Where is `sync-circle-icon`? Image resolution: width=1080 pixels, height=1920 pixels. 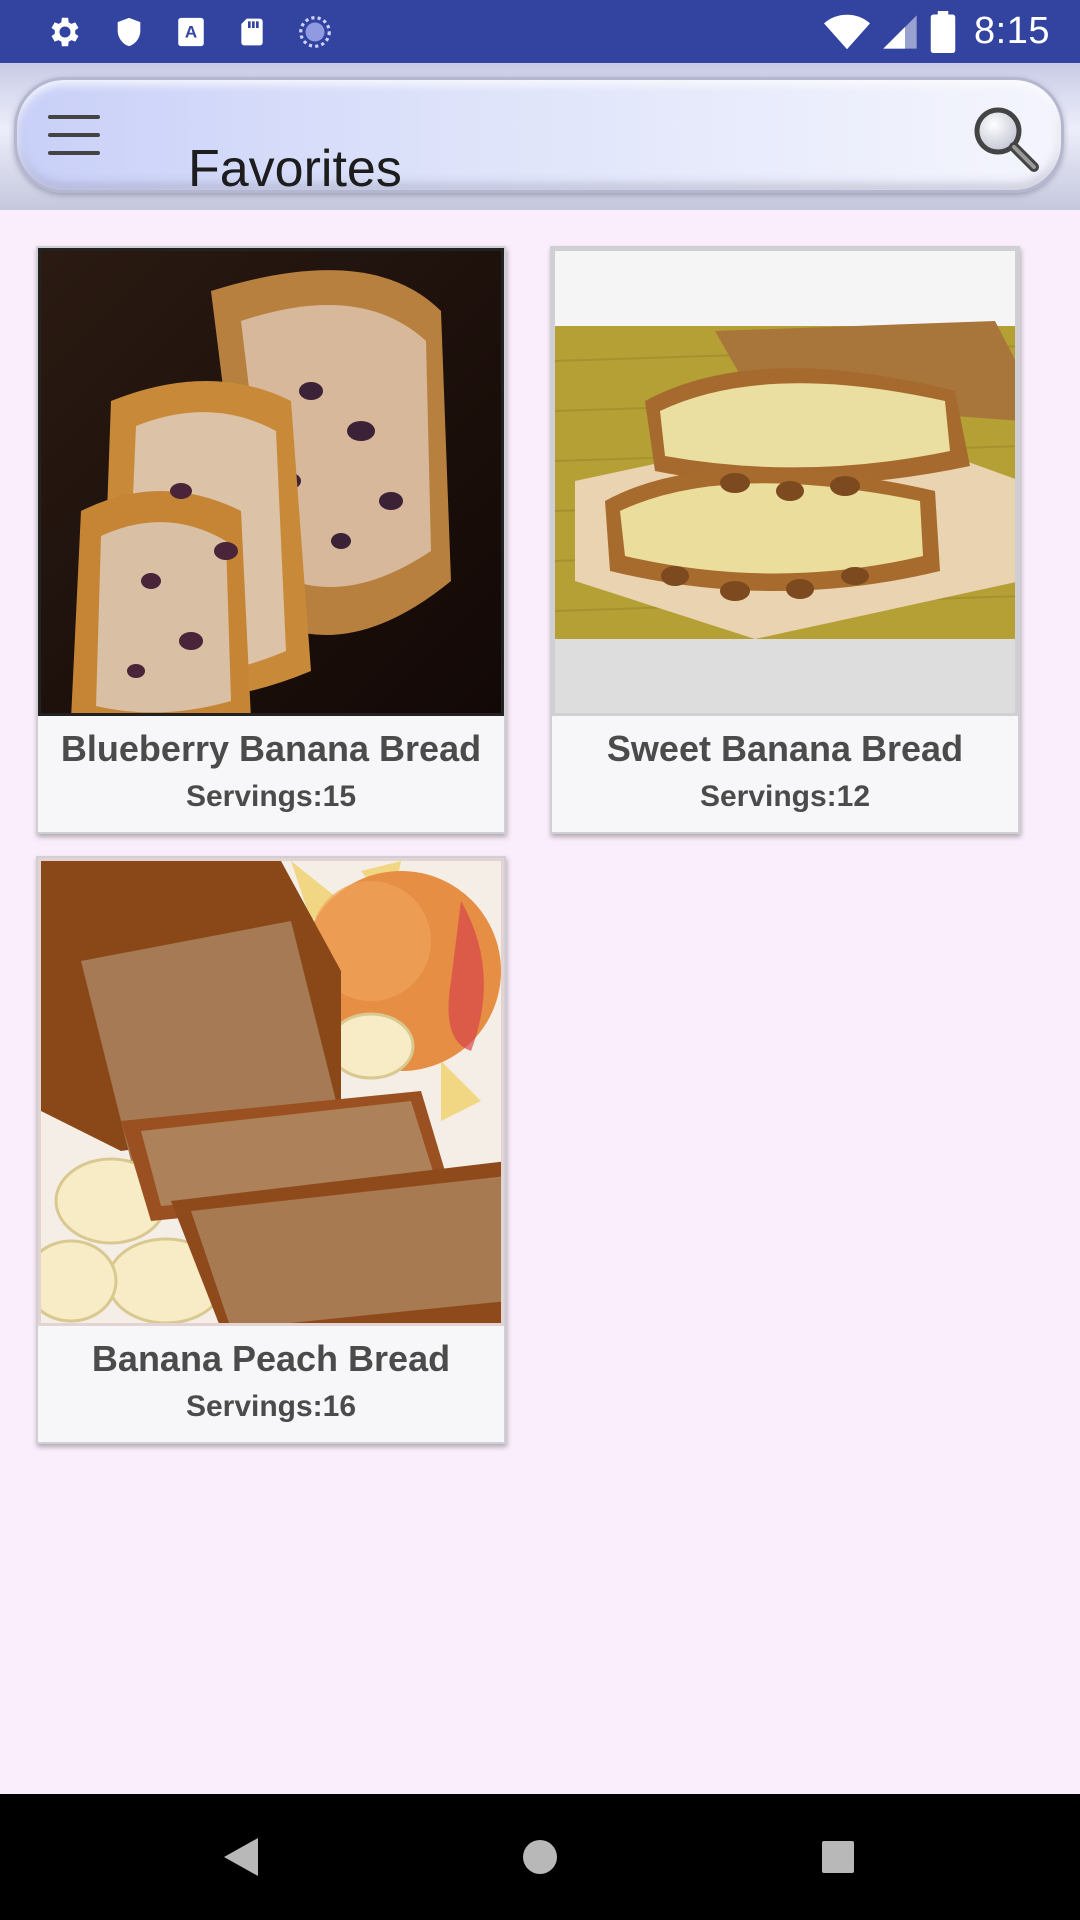
sync-circle-icon is located at coordinates (315, 31).